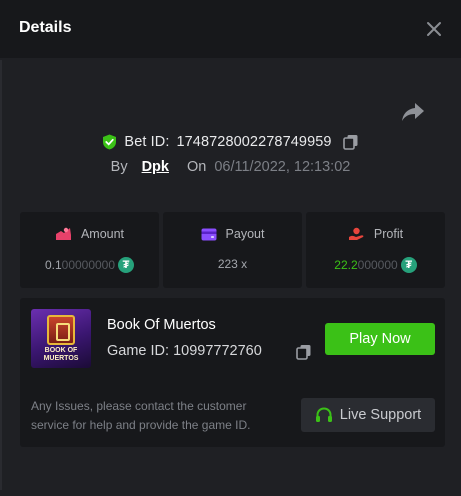 This screenshot has width=461, height=496. Describe the element at coordinates (282, 167) in the screenshot. I see `bet-date: 06/11/2022, 12:13:02` at that location.